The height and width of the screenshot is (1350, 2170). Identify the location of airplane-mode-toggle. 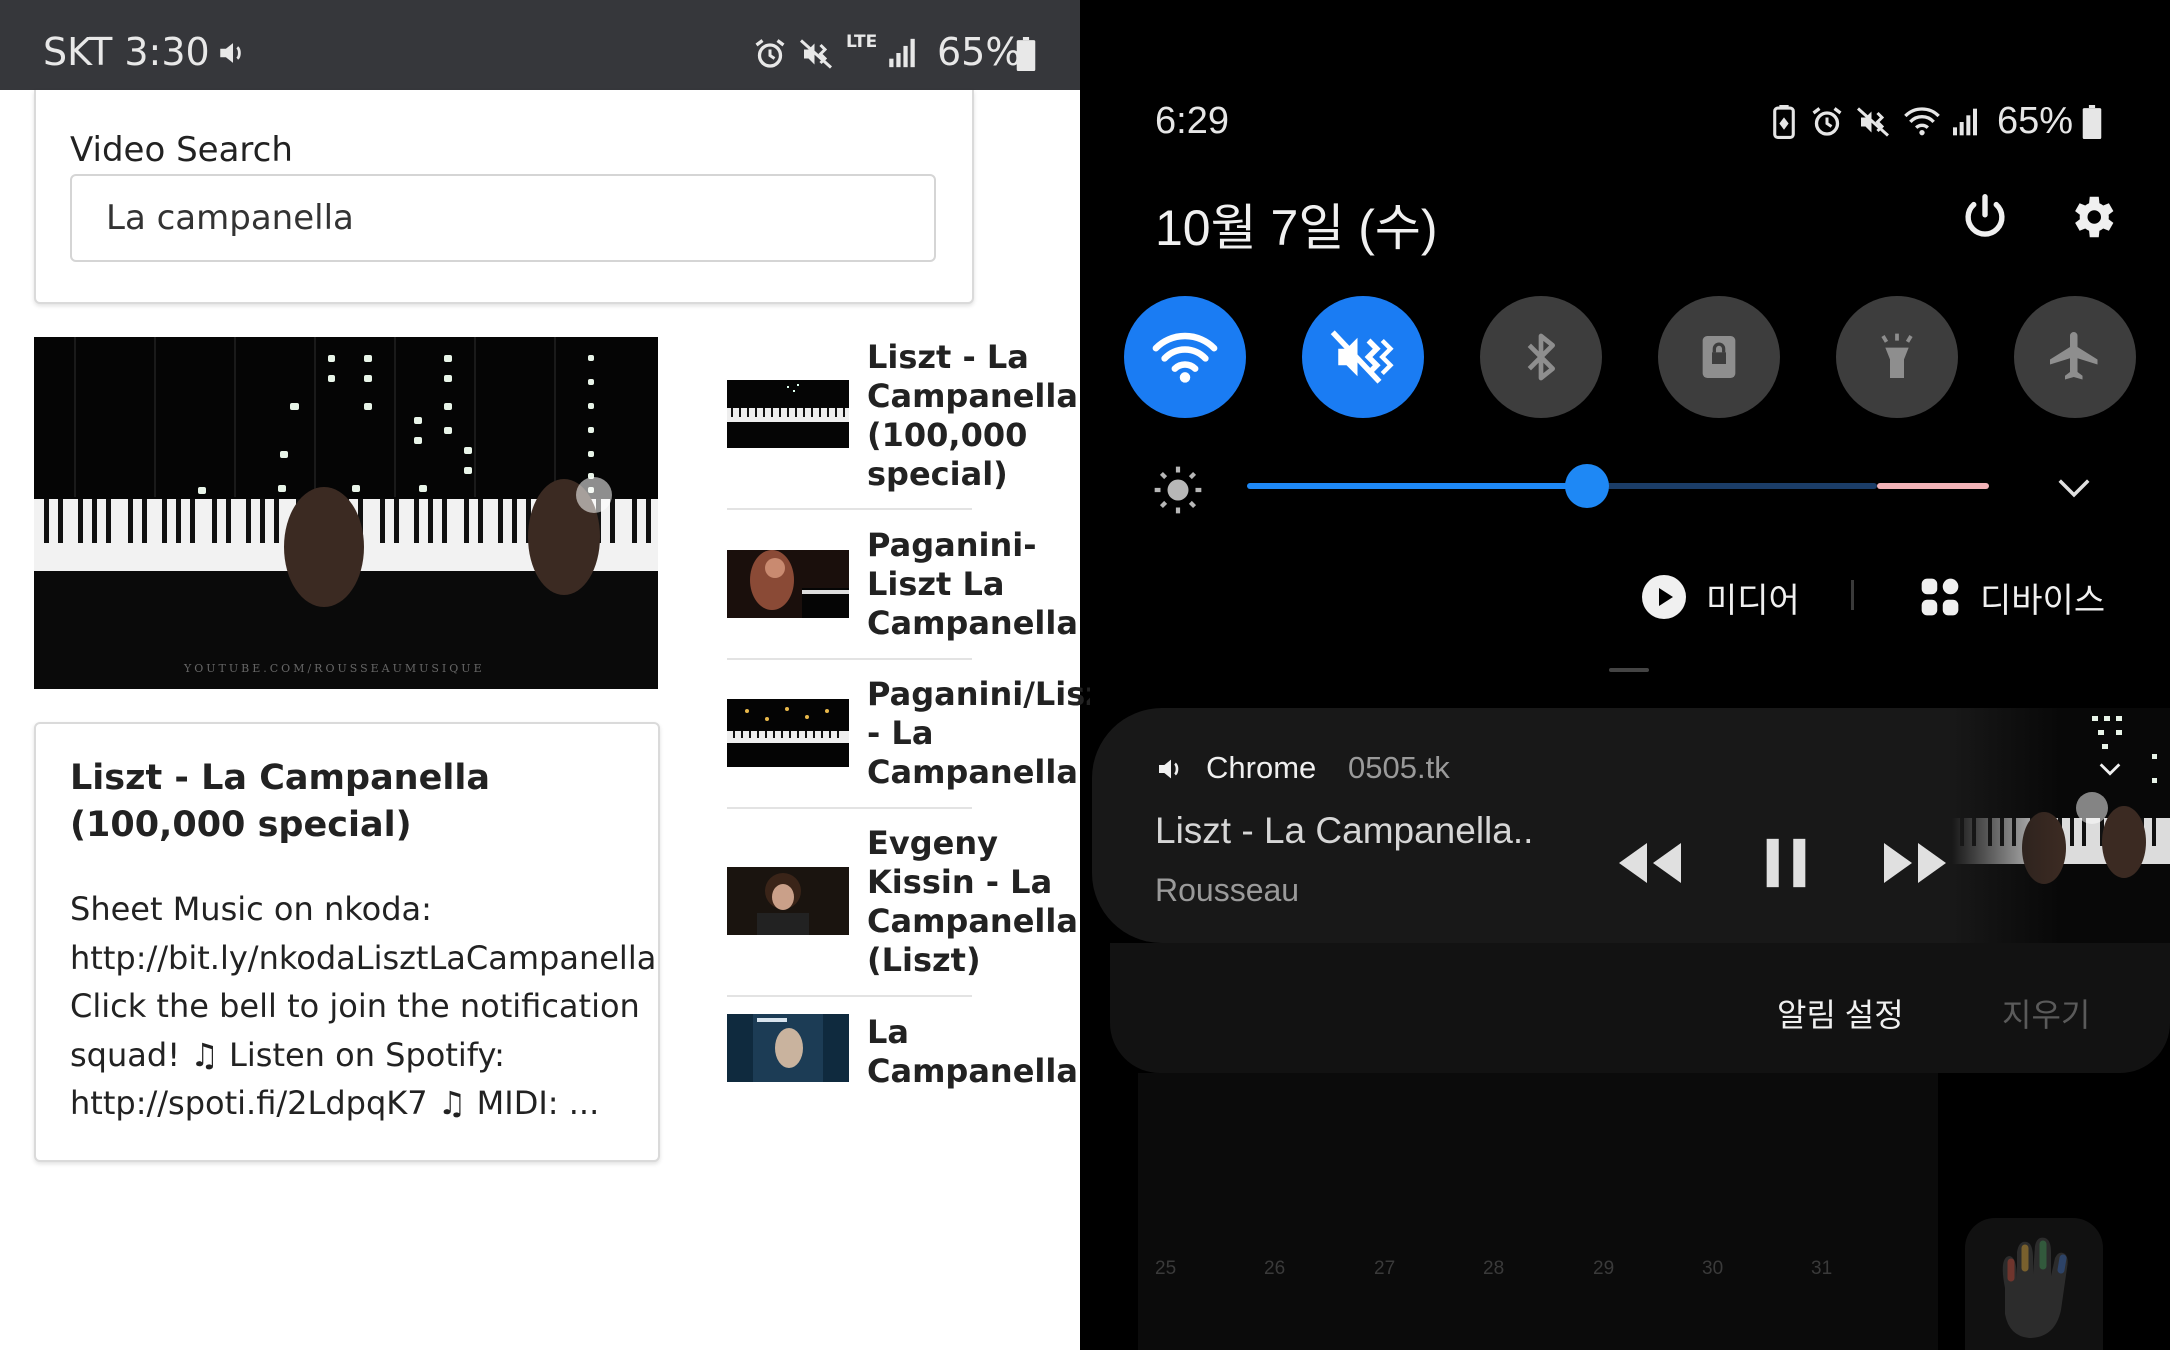
(2075, 357).